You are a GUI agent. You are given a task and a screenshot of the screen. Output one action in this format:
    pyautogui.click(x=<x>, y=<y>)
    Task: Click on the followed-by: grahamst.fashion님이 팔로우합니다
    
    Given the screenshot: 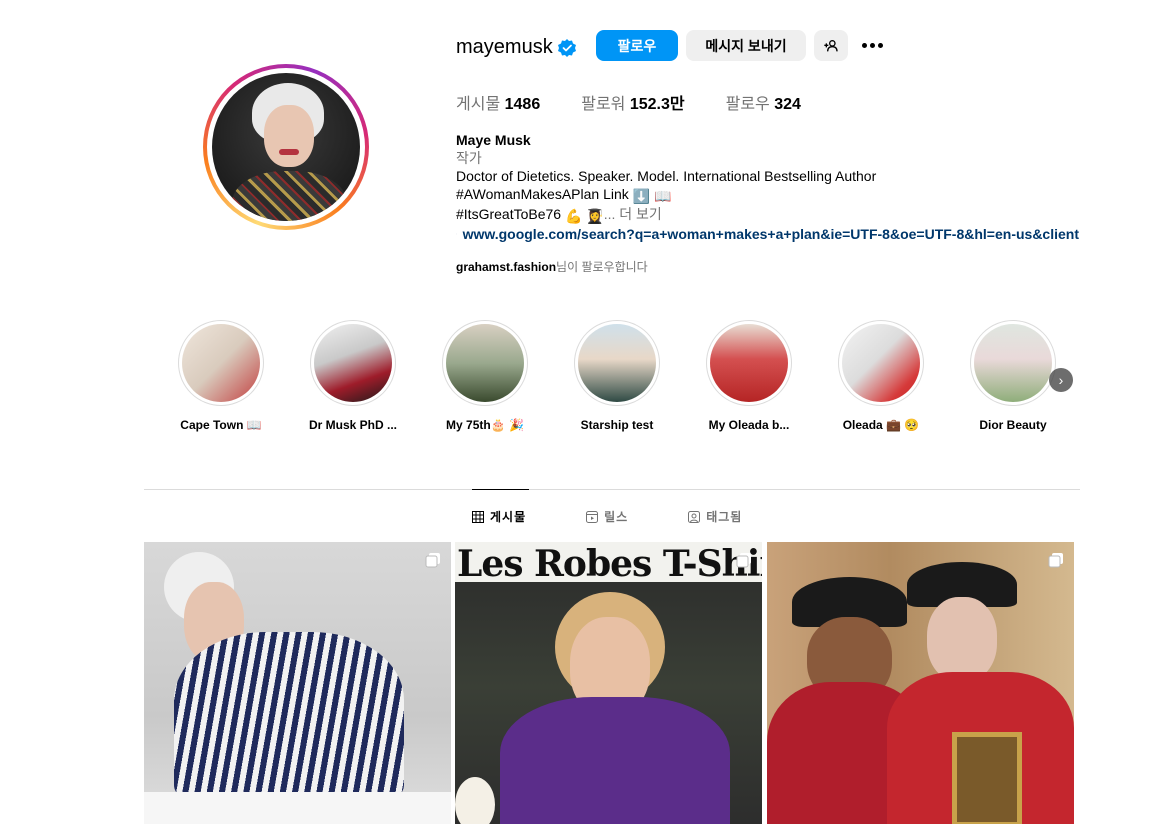 What is the action you would take?
    pyautogui.click(x=552, y=266)
    